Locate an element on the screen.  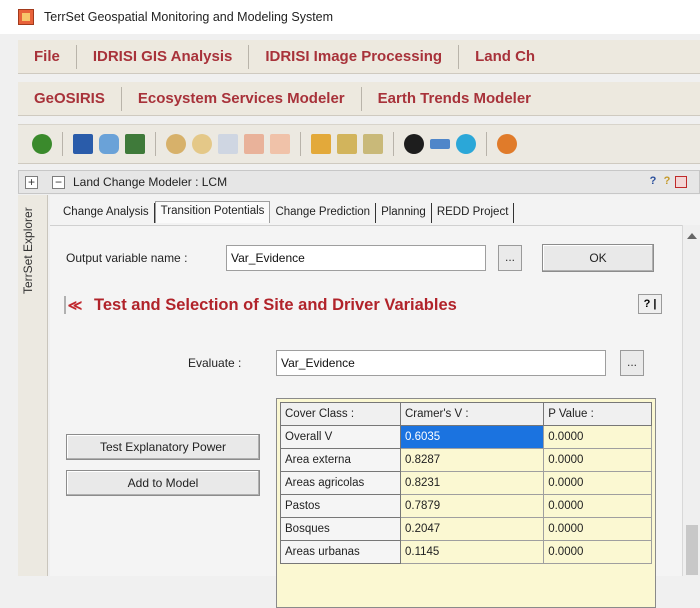
cursor-query-icon is located at coordinates (109, 144).